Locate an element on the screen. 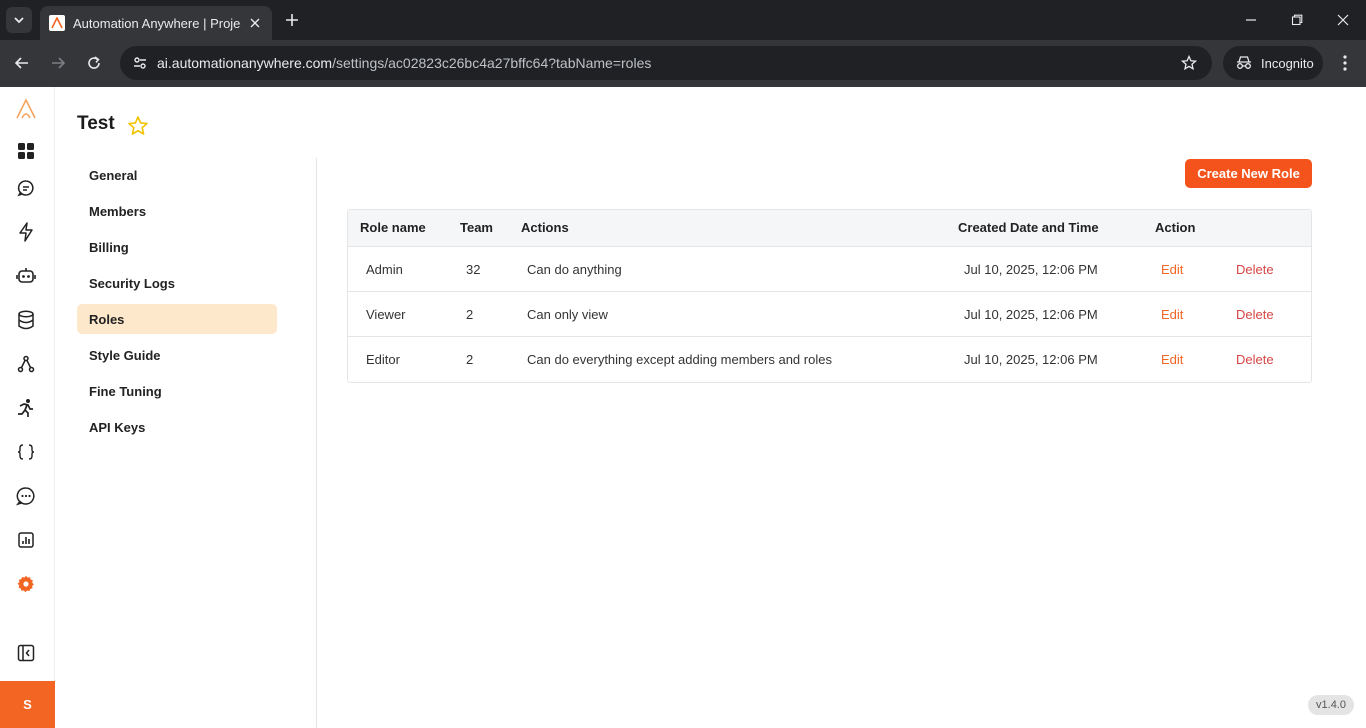 The width and height of the screenshot is (1366, 728). star-outline-icon is located at coordinates (1189, 63).